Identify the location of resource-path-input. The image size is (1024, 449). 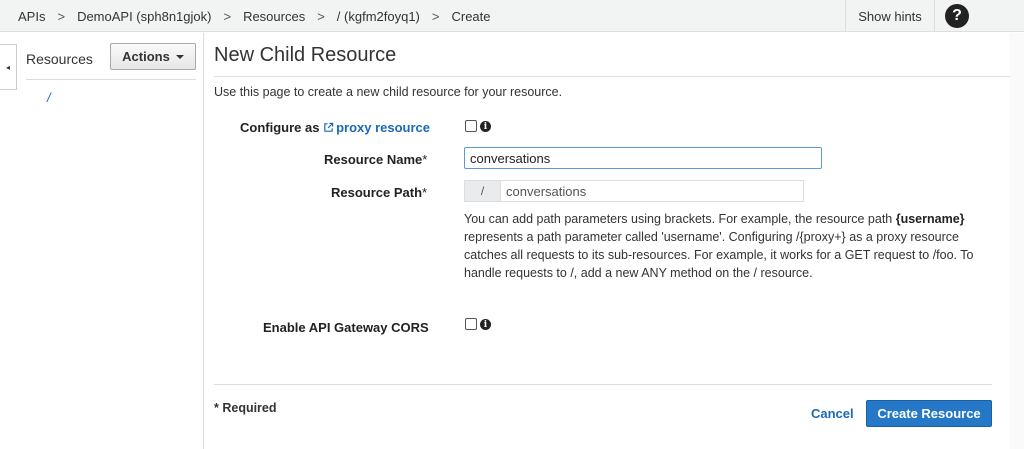
(652, 191).